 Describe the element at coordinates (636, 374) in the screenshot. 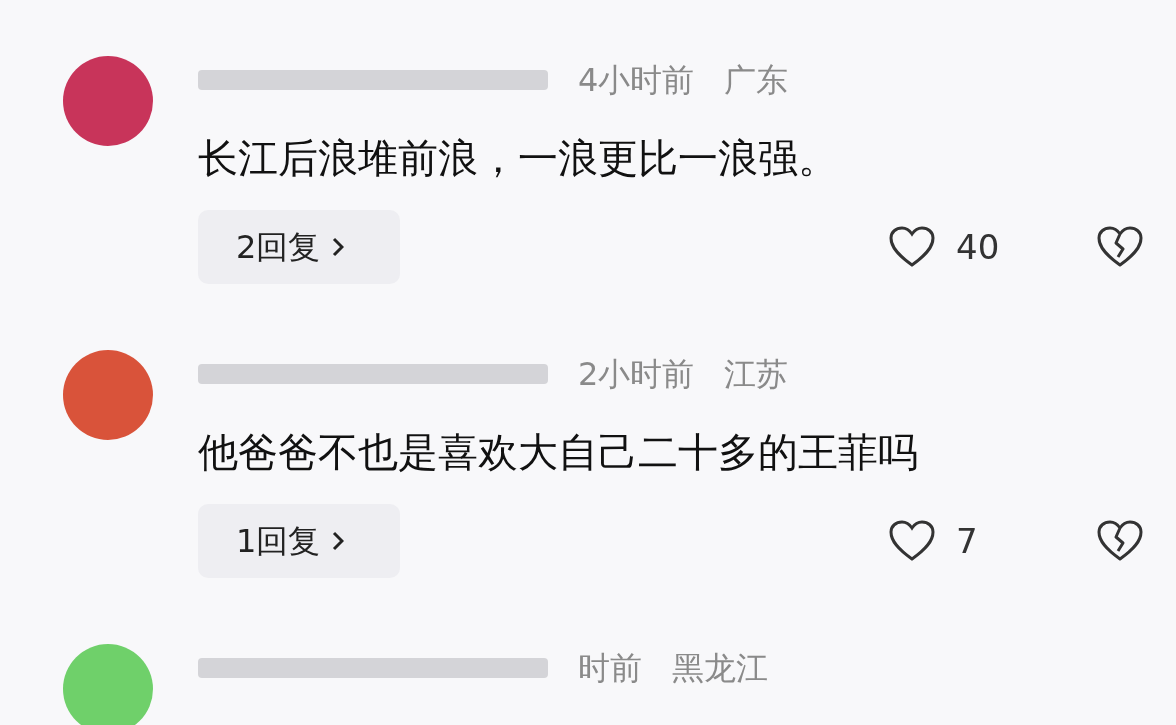

I see `comment-time: 2小时前` at that location.